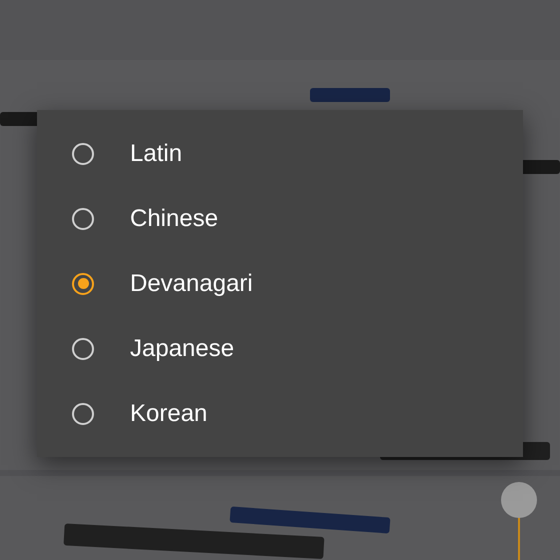 This screenshot has height=560, width=560. I want to click on radio-option: Devanagari, so click(280, 283).